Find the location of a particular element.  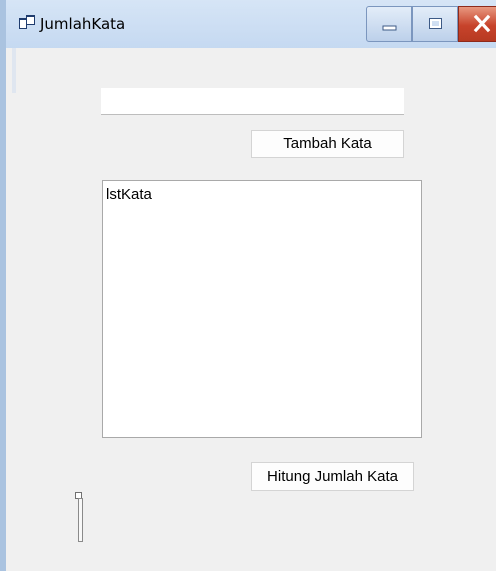

count-words-button: Hitung Jumlah Kata is located at coordinates (332, 476).